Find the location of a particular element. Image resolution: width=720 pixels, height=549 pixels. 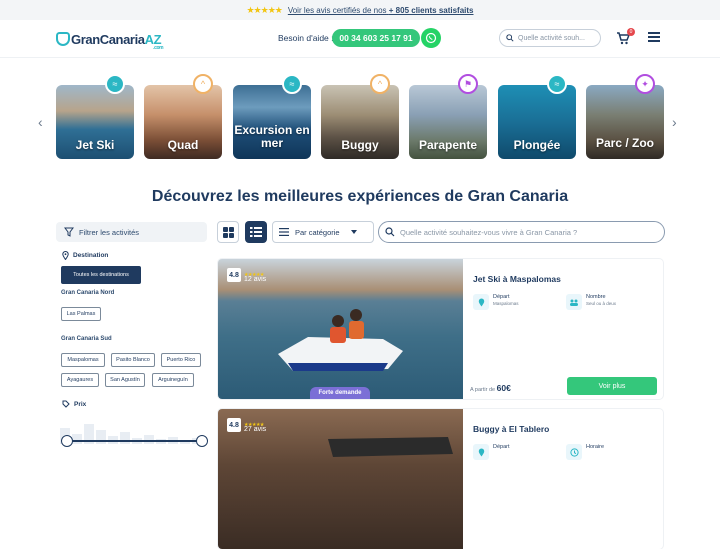

destination-chip: Maspalomas is located at coordinates (83, 360).